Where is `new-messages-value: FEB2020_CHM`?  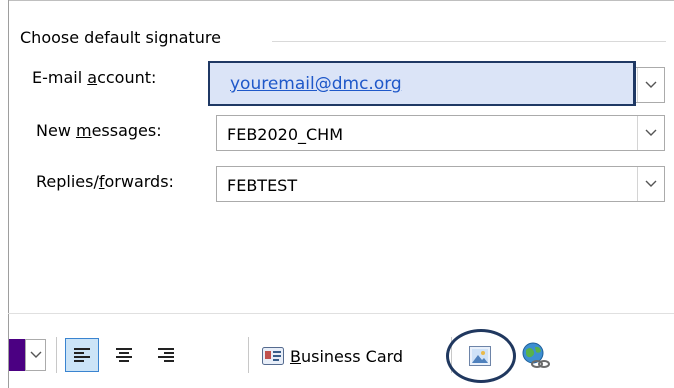
new-messages-value: FEB2020_CHM is located at coordinates (285, 134).